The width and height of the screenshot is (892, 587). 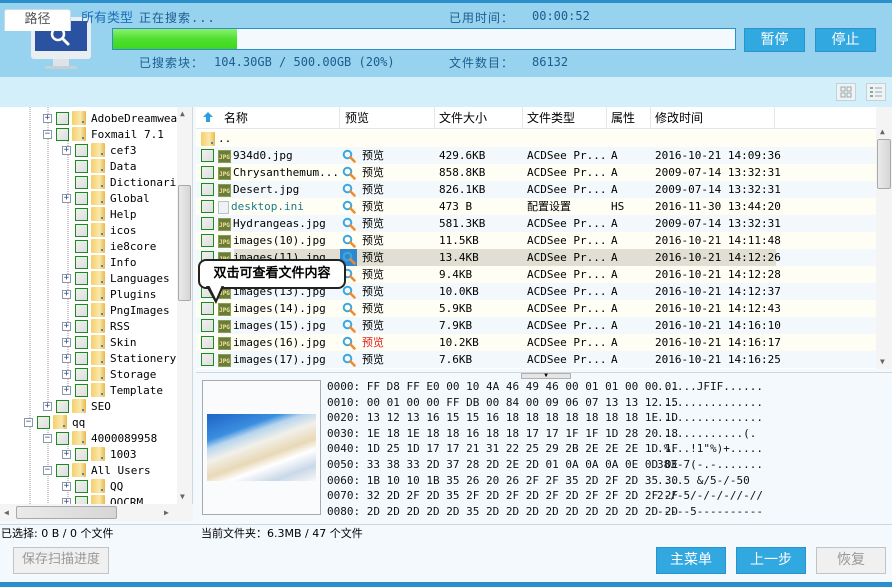 What do you see at coordinates (184, 243) in the screenshot?
I see `tree-scroll-thumb` at bounding box center [184, 243].